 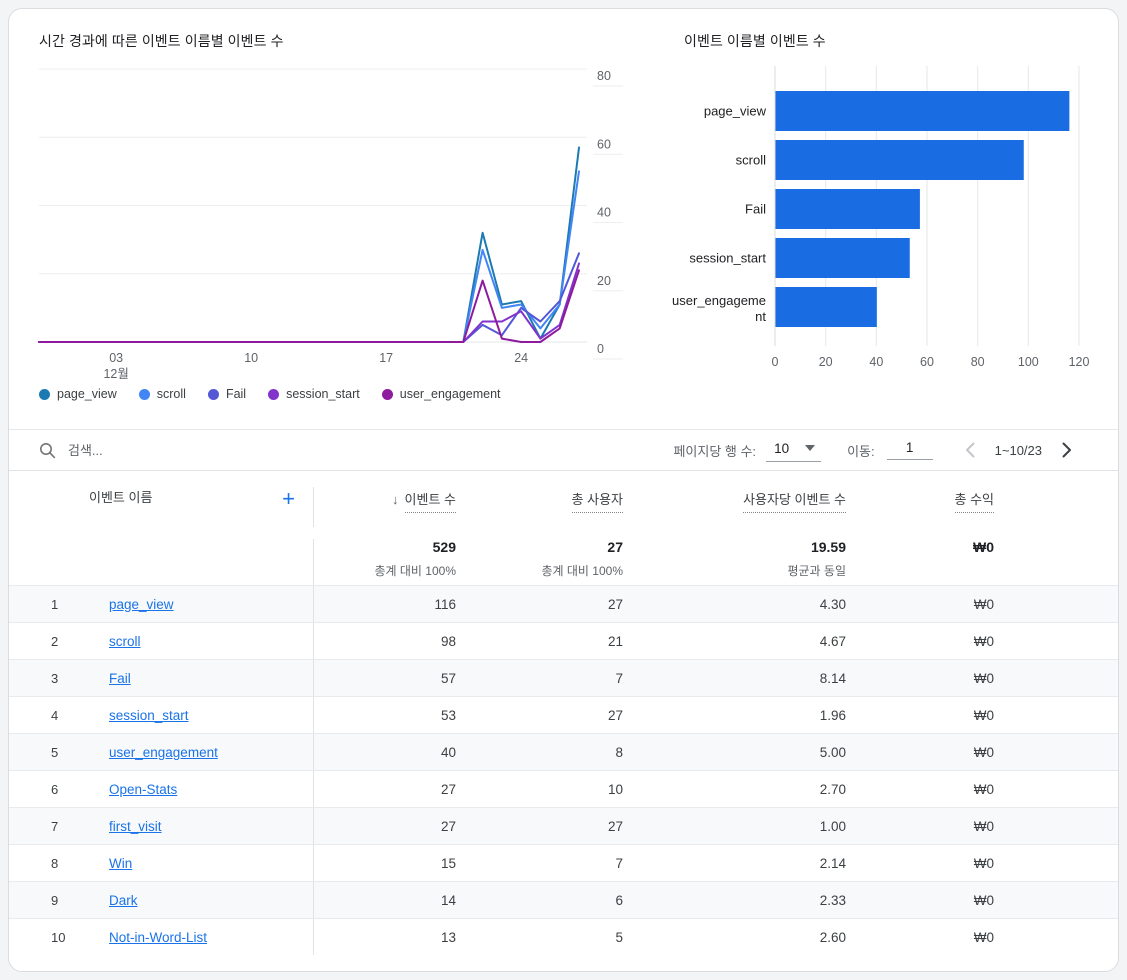 I want to click on column-header-events-per-user: 사용자당 이벤트 수, so click(x=734, y=500).